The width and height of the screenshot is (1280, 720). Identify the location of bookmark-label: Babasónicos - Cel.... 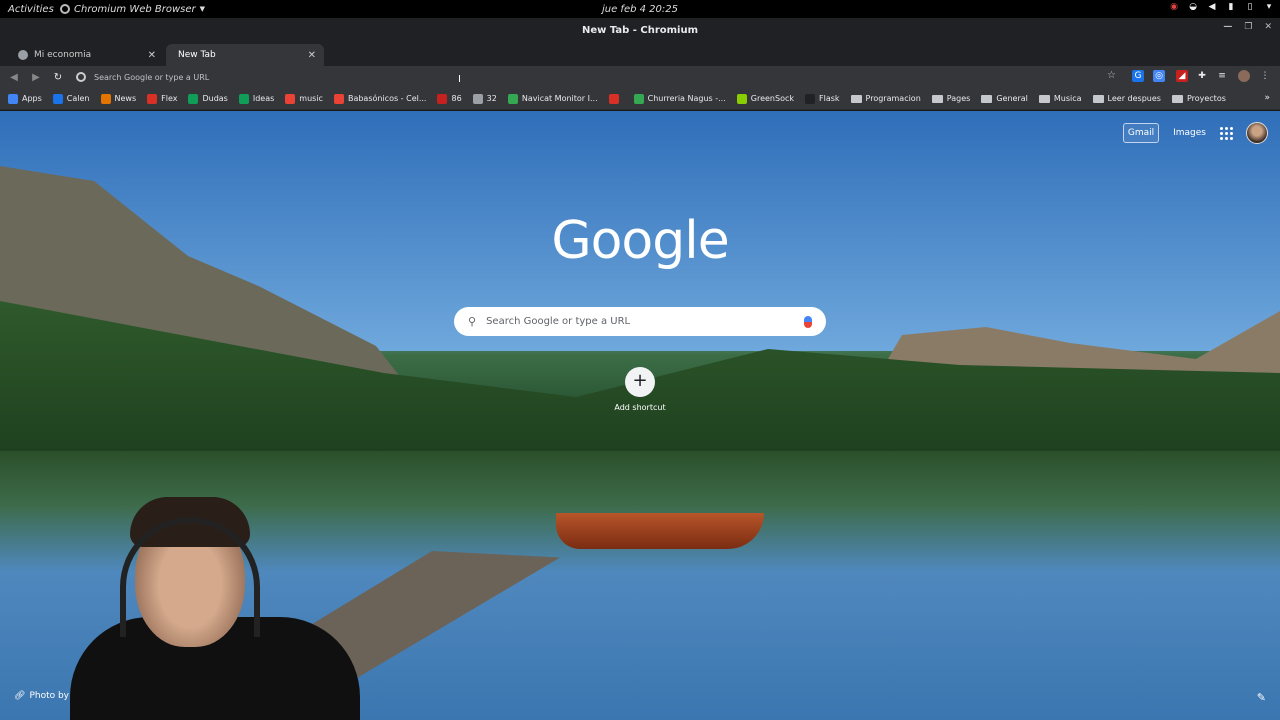
(387, 98).